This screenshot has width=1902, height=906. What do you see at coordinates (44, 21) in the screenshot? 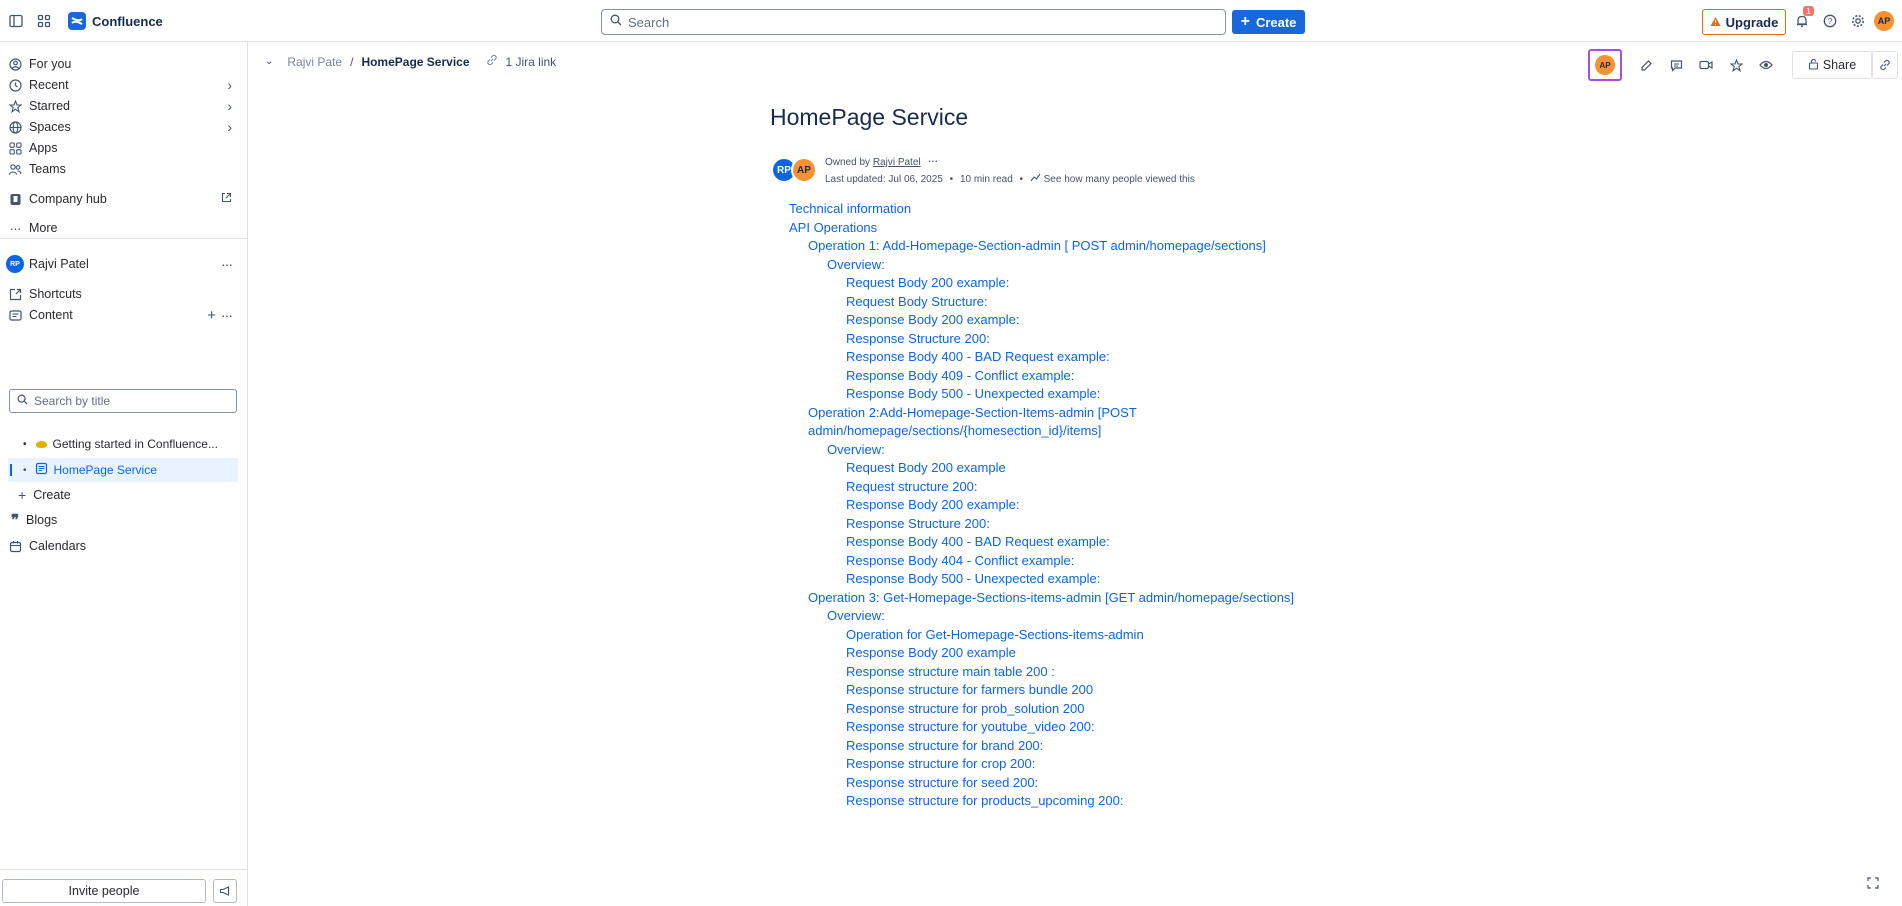
I see `app-switcher-icon` at bounding box center [44, 21].